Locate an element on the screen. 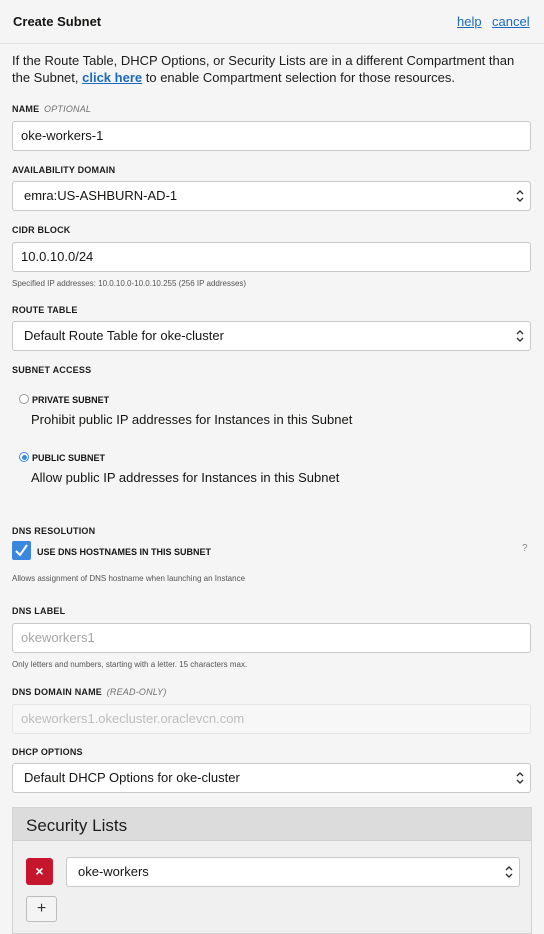 This screenshot has width=544, height=934. name-optional-hint: OPTIONAL is located at coordinates (68, 109).